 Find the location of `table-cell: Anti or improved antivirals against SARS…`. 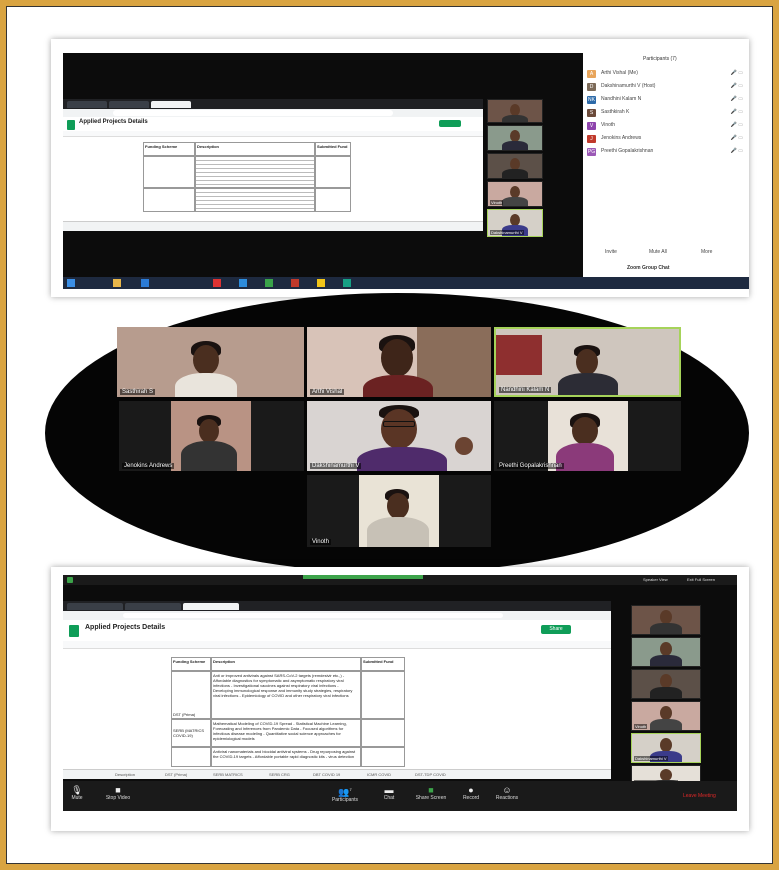

table-cell: Anti or improved antivirals against SARS… is located at coordinates (286, 695).